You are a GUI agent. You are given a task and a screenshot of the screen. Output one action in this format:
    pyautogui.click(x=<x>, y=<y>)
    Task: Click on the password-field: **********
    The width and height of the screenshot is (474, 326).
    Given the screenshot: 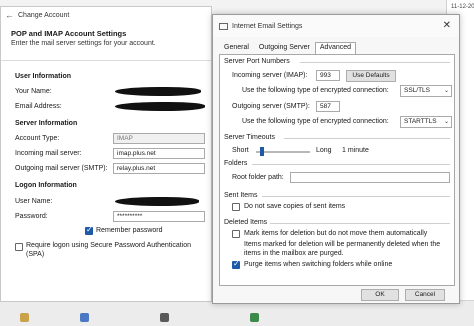 What is the action you would take?
    pyautogui.click(x=159, y=216)
    